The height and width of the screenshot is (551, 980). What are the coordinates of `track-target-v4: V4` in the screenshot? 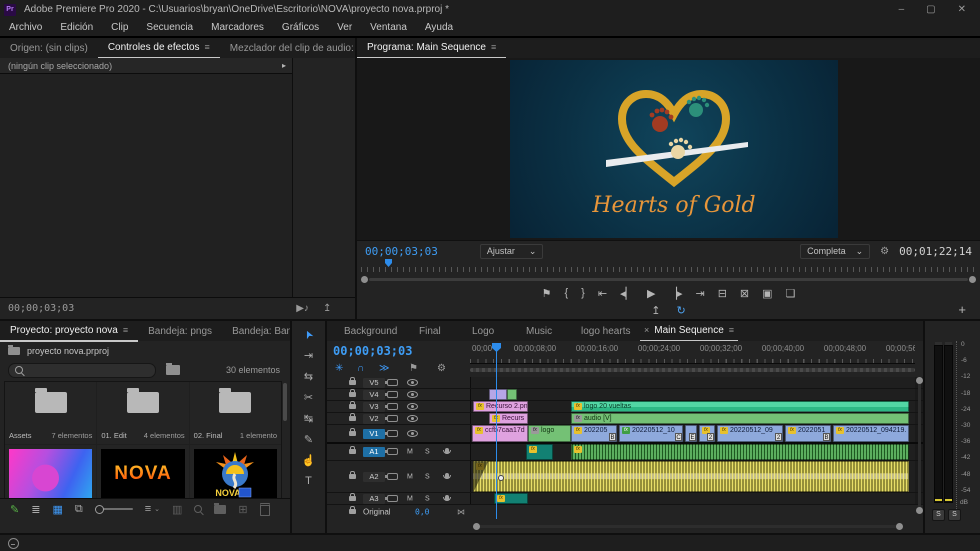 It's located at (374, 394).